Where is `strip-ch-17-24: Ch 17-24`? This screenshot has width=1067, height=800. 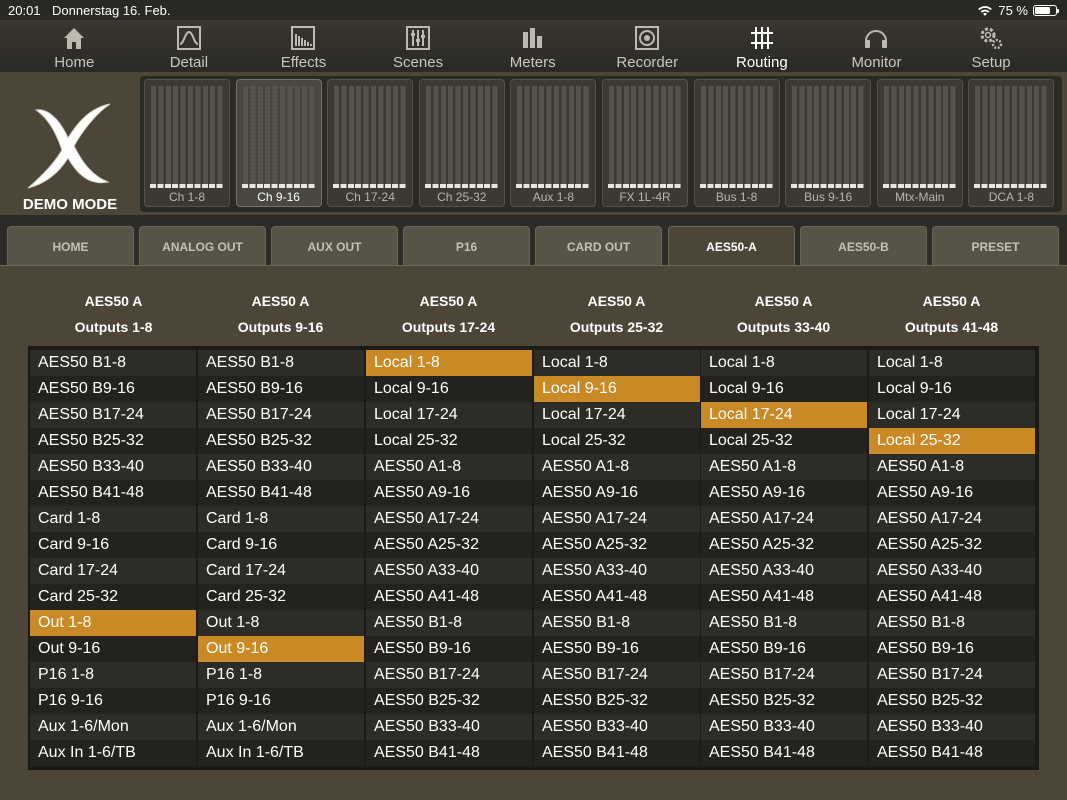
strip-ch-17-24: Ch 17-24 is located at coordinates (370, 143).